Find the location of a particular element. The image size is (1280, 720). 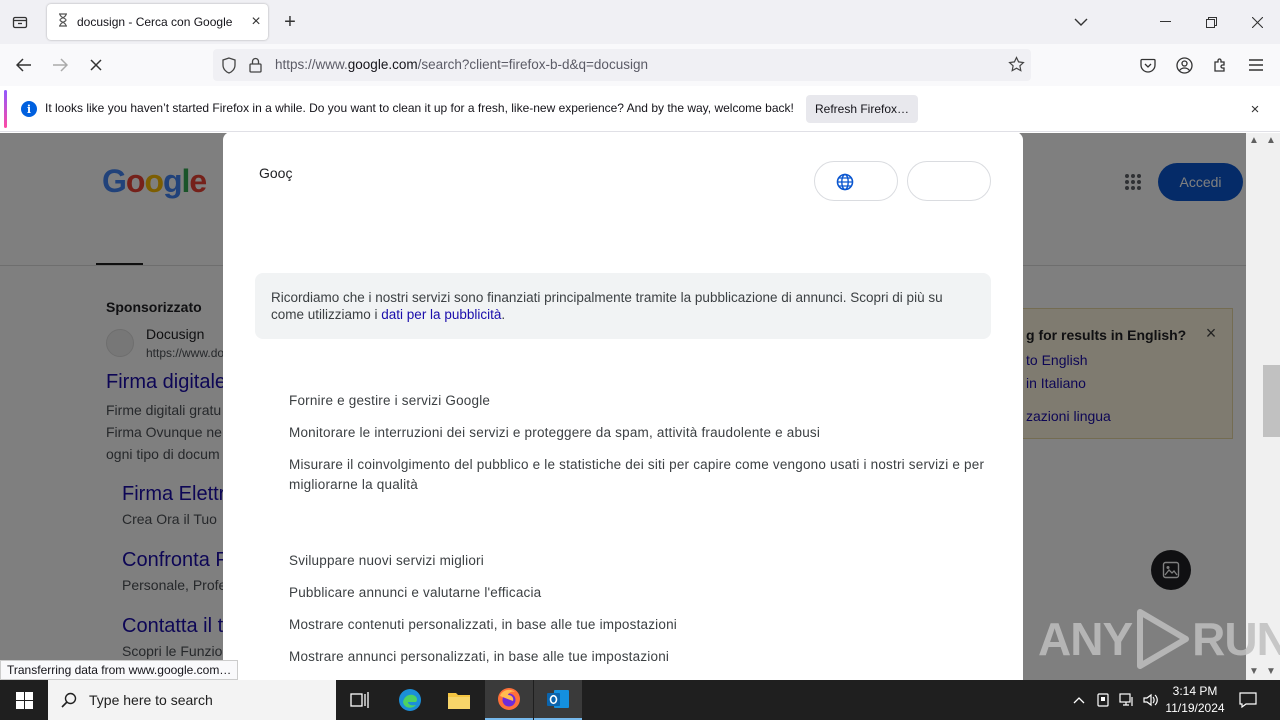

file-explorer-icon is located at coordinates (459, 700).